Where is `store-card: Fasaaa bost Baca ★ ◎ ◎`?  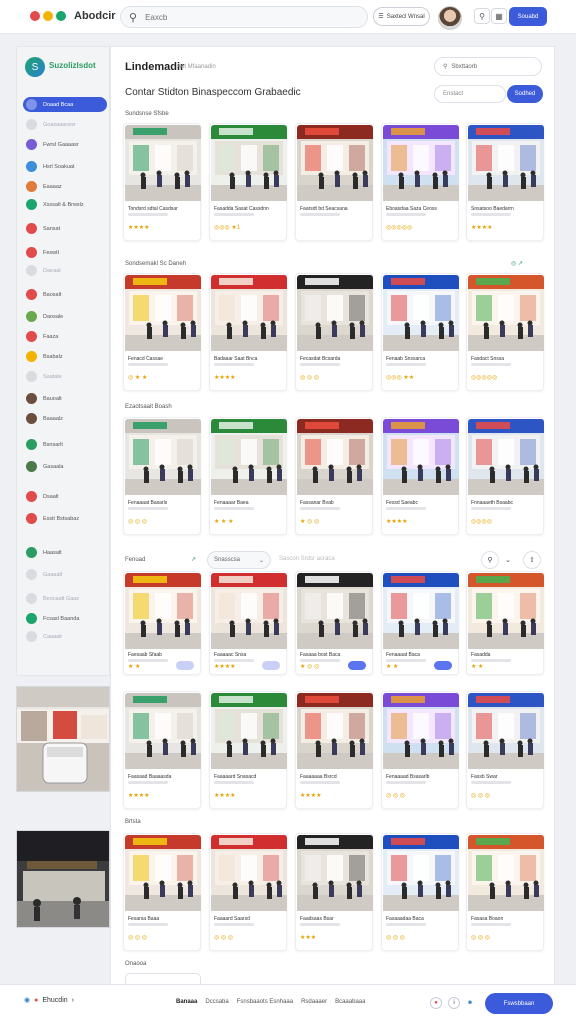
store-card: Fasaaa bost Baca ★ ◎ ◎ is located at coordinates (334, 623).